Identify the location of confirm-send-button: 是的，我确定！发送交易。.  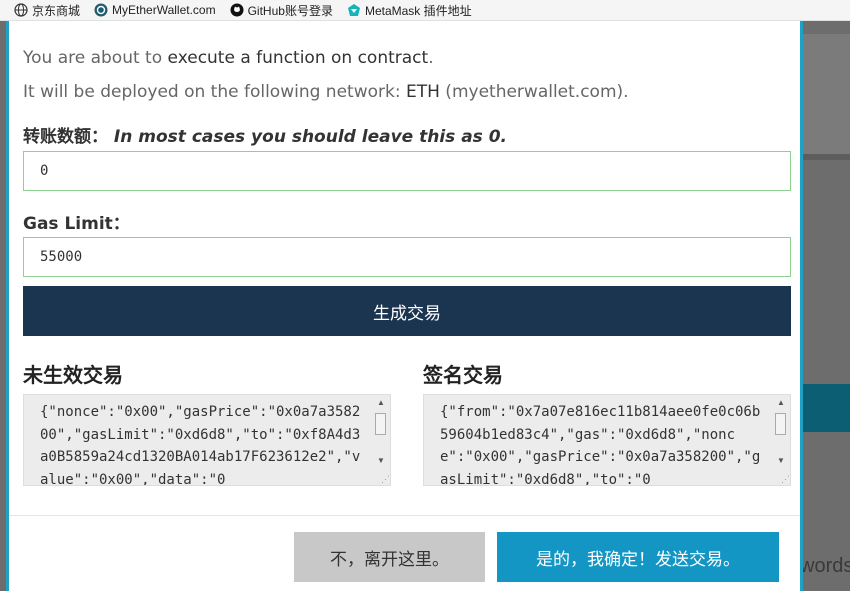
(638, 557).